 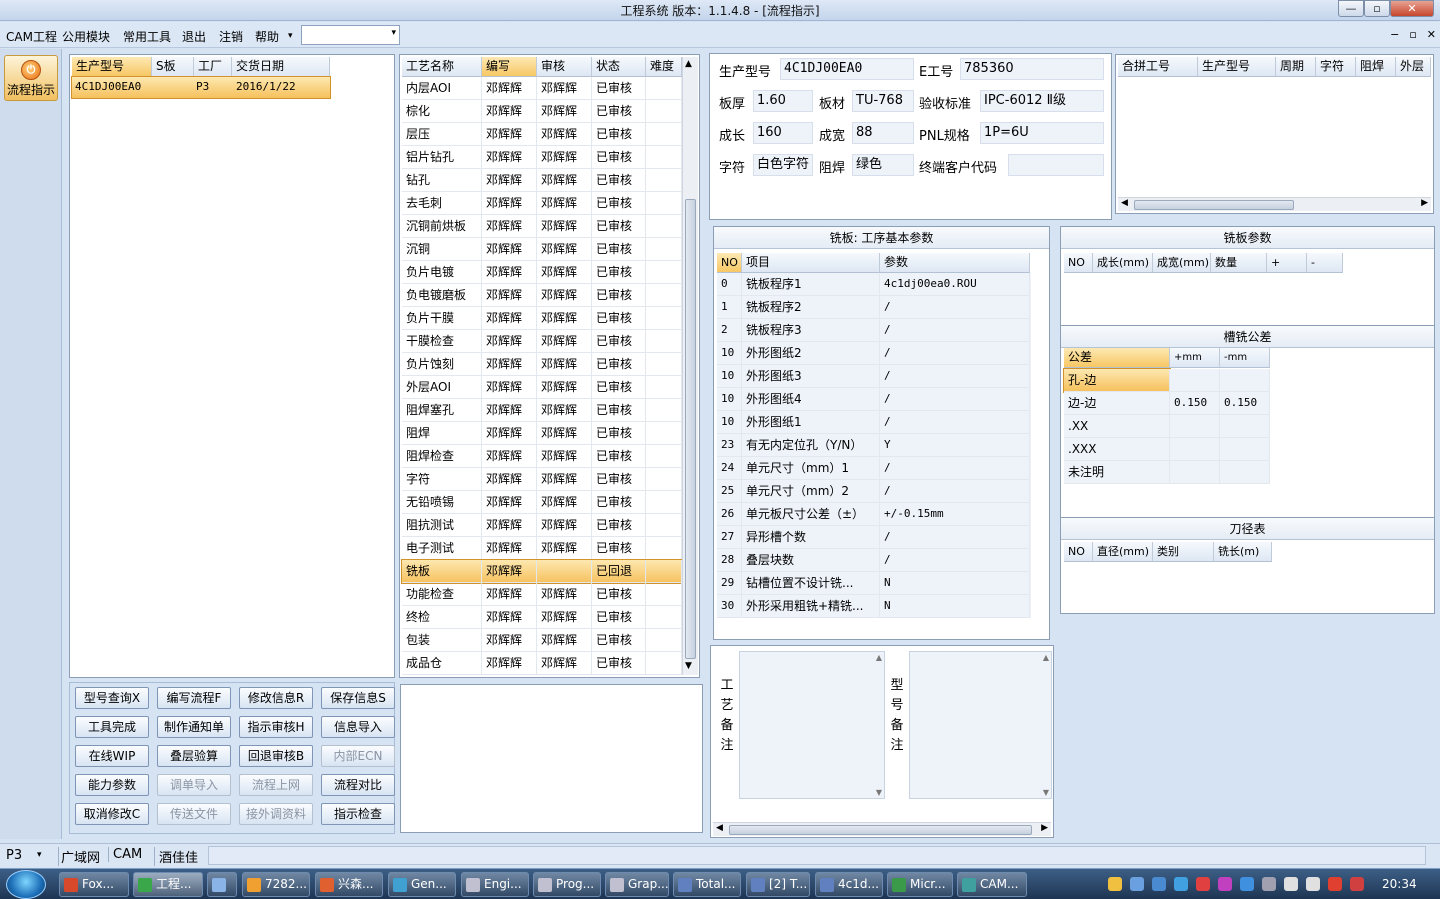 What do you see at coordinates (874, 606) in the screenshot?
I see `table-row: 30 外形采用粗铣+精铣... N` at bounding box center [874, 606].